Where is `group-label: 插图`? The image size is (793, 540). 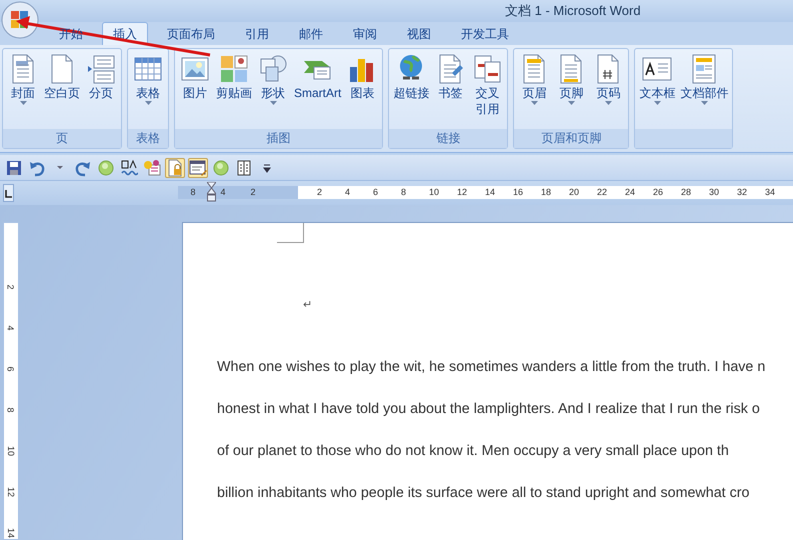 group-label: 插图 is located at coordinates (278, 138).